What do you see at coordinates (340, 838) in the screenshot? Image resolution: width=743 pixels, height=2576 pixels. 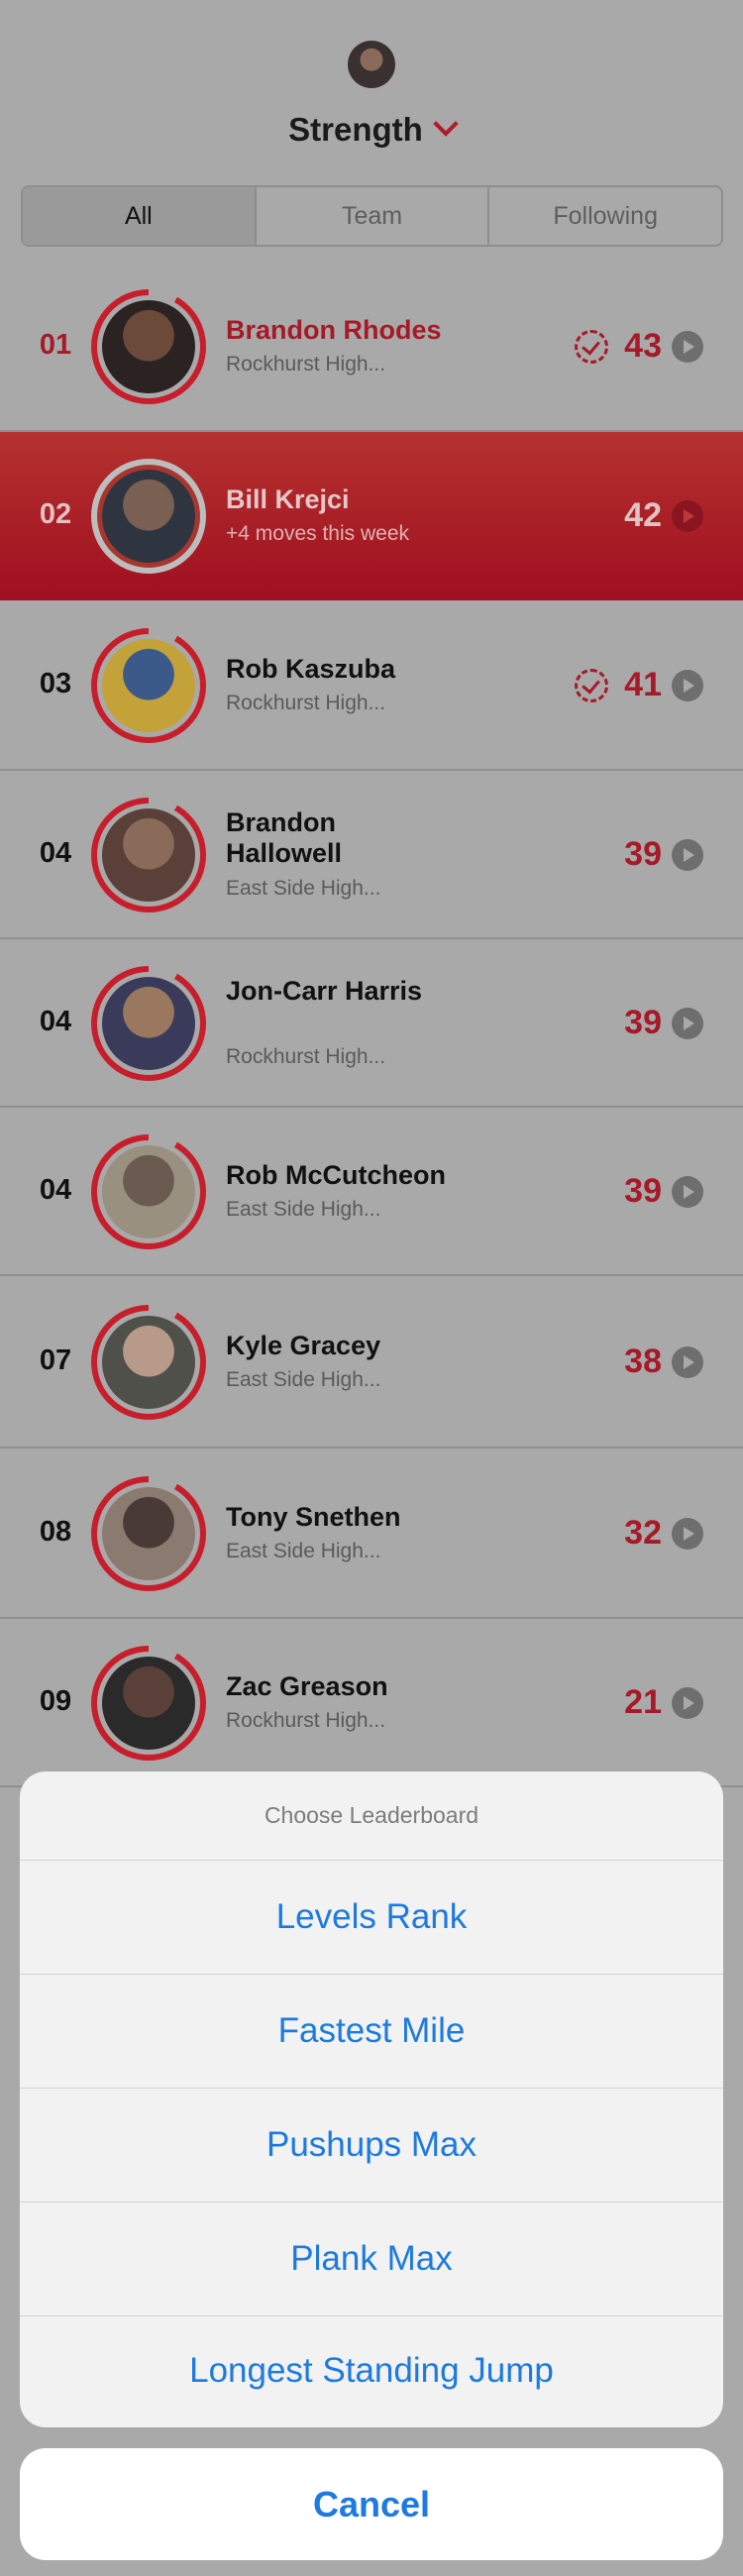 I see `player-name: Brandon Hallowell` at bounding box center [340, 838].